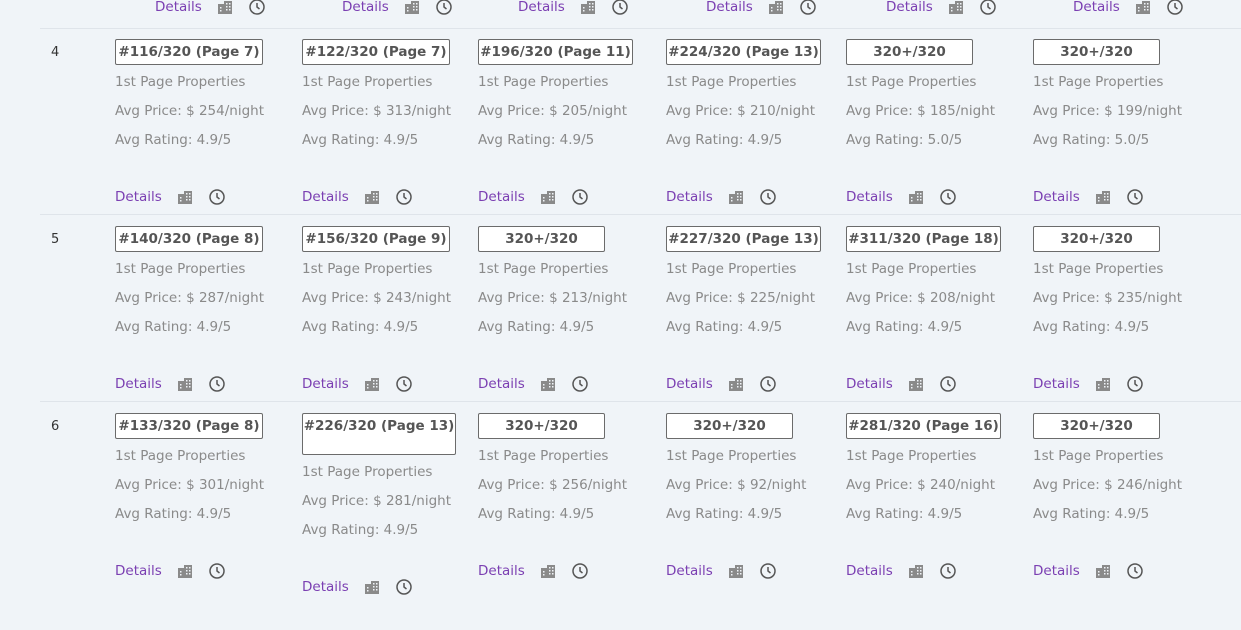  I want to click on avg-price: Avg Price: $ 210/night, so click(740, 111).